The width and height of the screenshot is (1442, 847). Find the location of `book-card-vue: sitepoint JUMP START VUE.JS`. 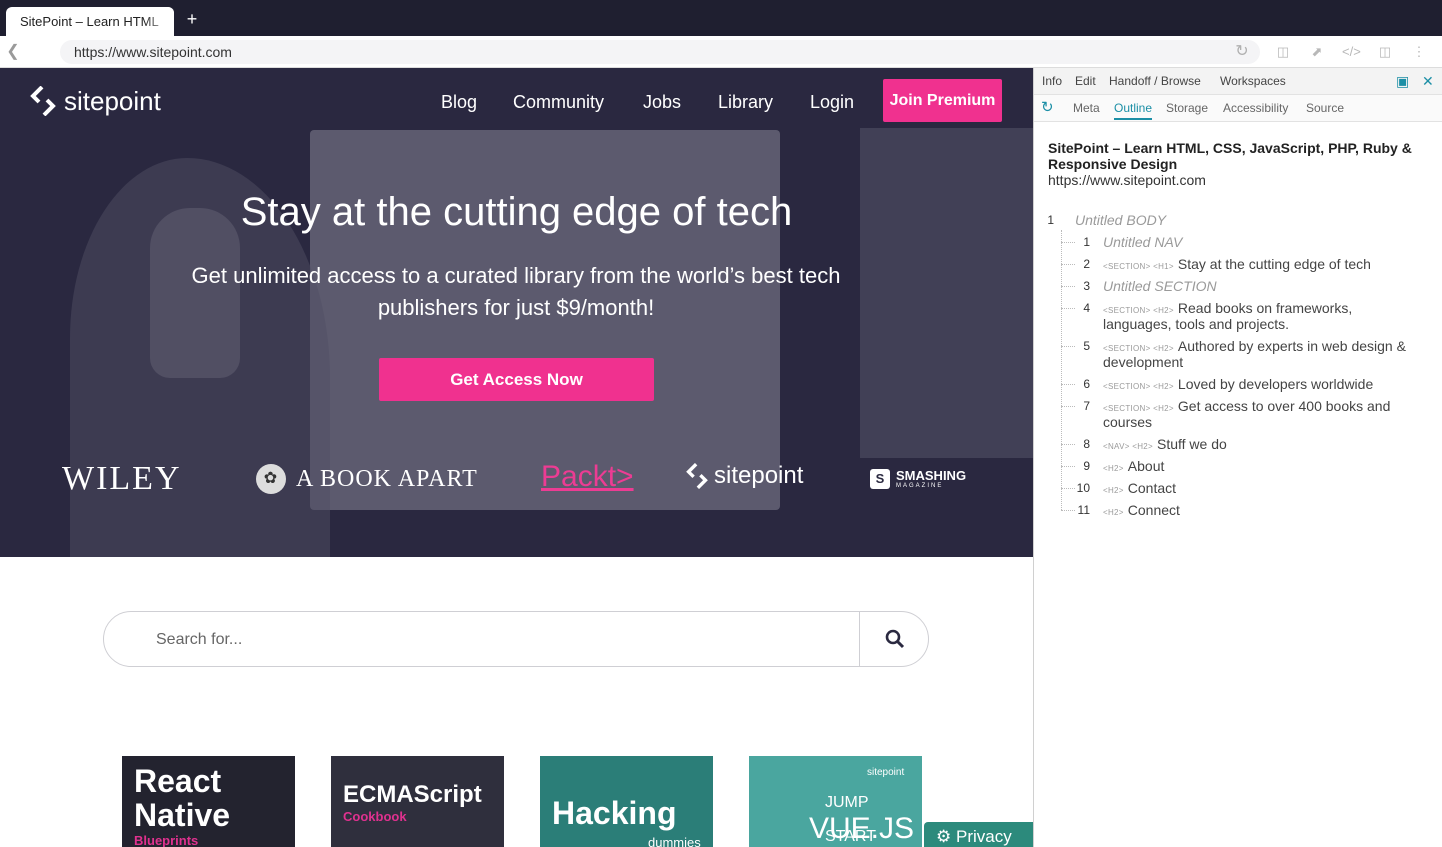

book-card-vue: sitepoint JUMP START VUE.JS is located at coordinates (835, 801).